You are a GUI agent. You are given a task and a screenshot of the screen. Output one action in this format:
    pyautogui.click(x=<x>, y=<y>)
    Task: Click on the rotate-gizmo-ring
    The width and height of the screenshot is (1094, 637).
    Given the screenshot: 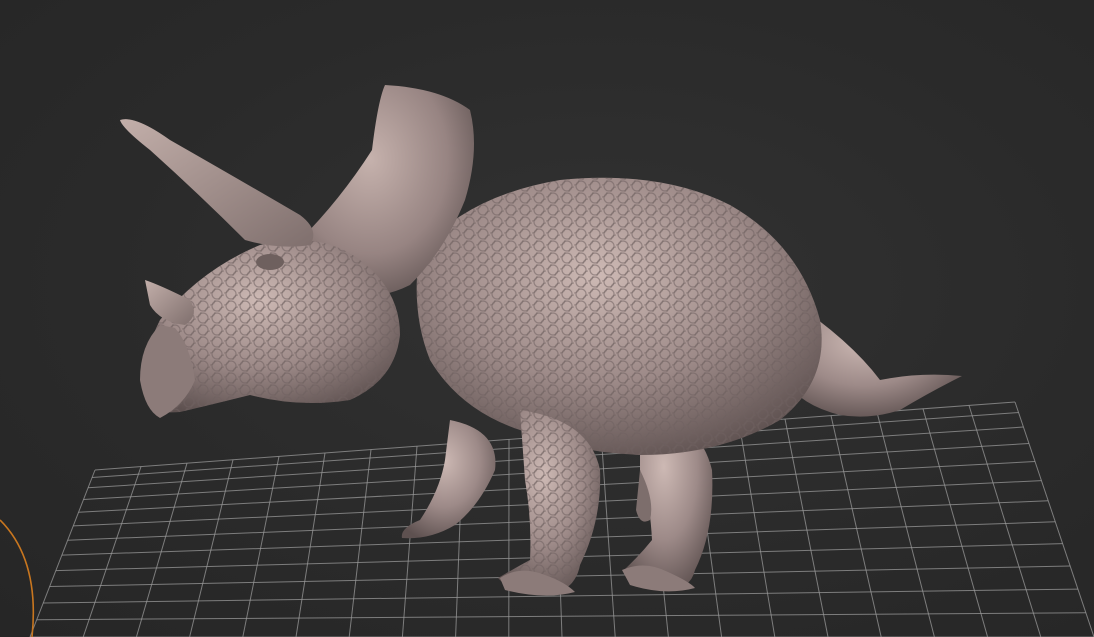 What is the action you would take?
    pyautogui.click(x=17, y=578)
    